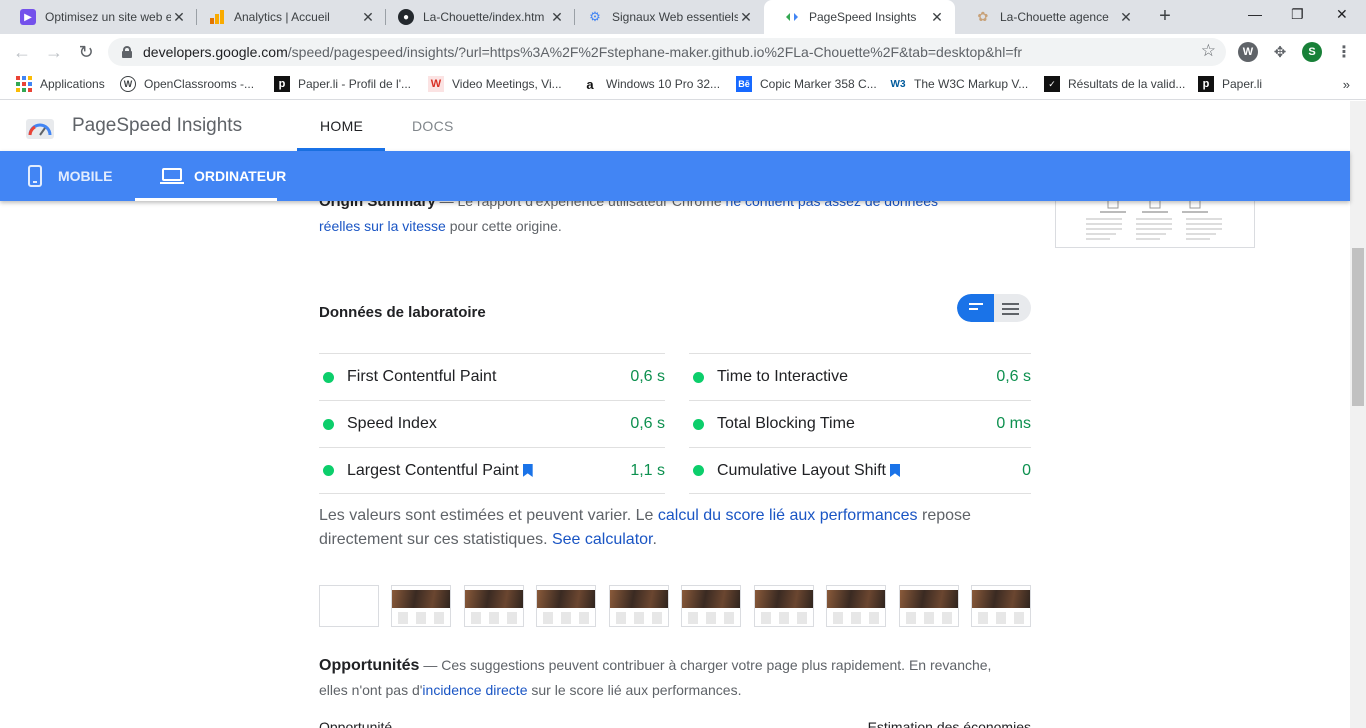 Image resolution: width=1366 pixels, height=728 pixels. I want to click on tab-title: Optimisez un site web e, so click(108, 17).